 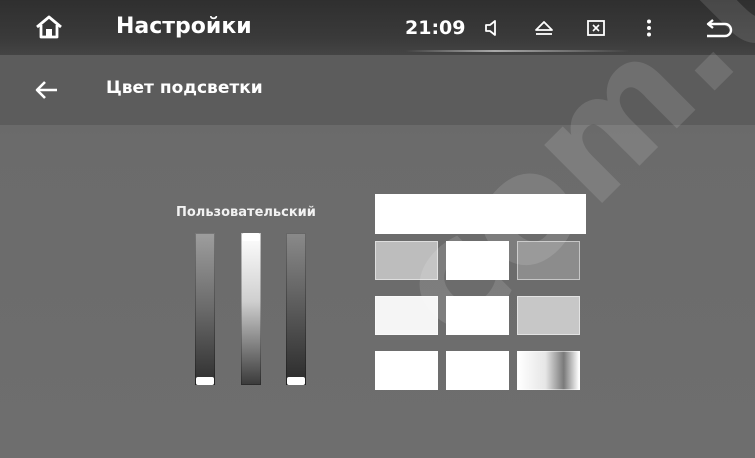 What do you see at coordinates (246, 212) in the screenshot?
I see `custom-color-label: Пользовательский` at bounding box center [246, 212].